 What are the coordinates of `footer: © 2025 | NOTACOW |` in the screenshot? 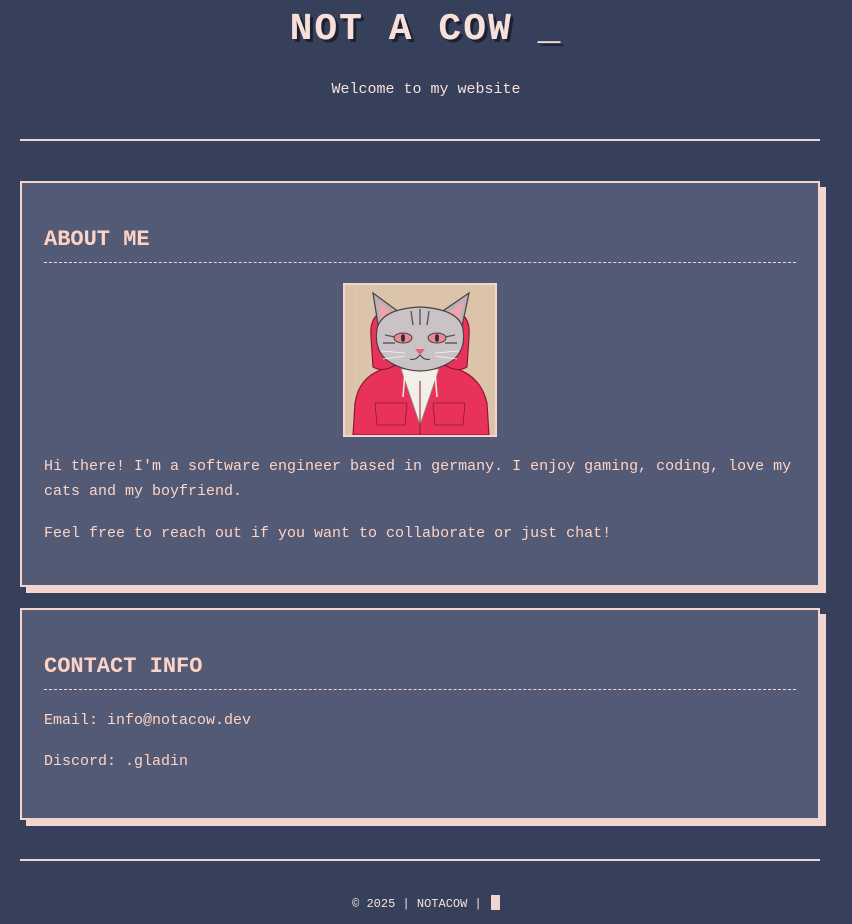 It's located at (426, 903).